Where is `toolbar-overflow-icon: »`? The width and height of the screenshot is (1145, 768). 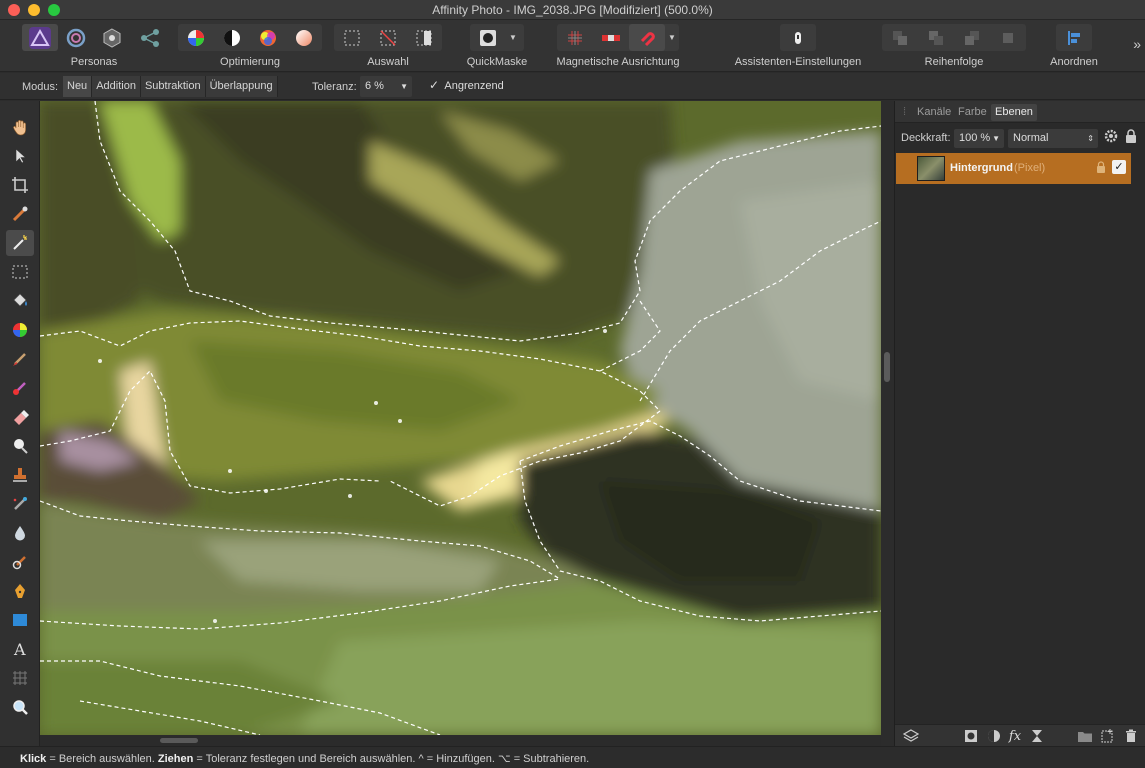 toolbar-overflow-icon: » is located at coordinates (1137, 44).